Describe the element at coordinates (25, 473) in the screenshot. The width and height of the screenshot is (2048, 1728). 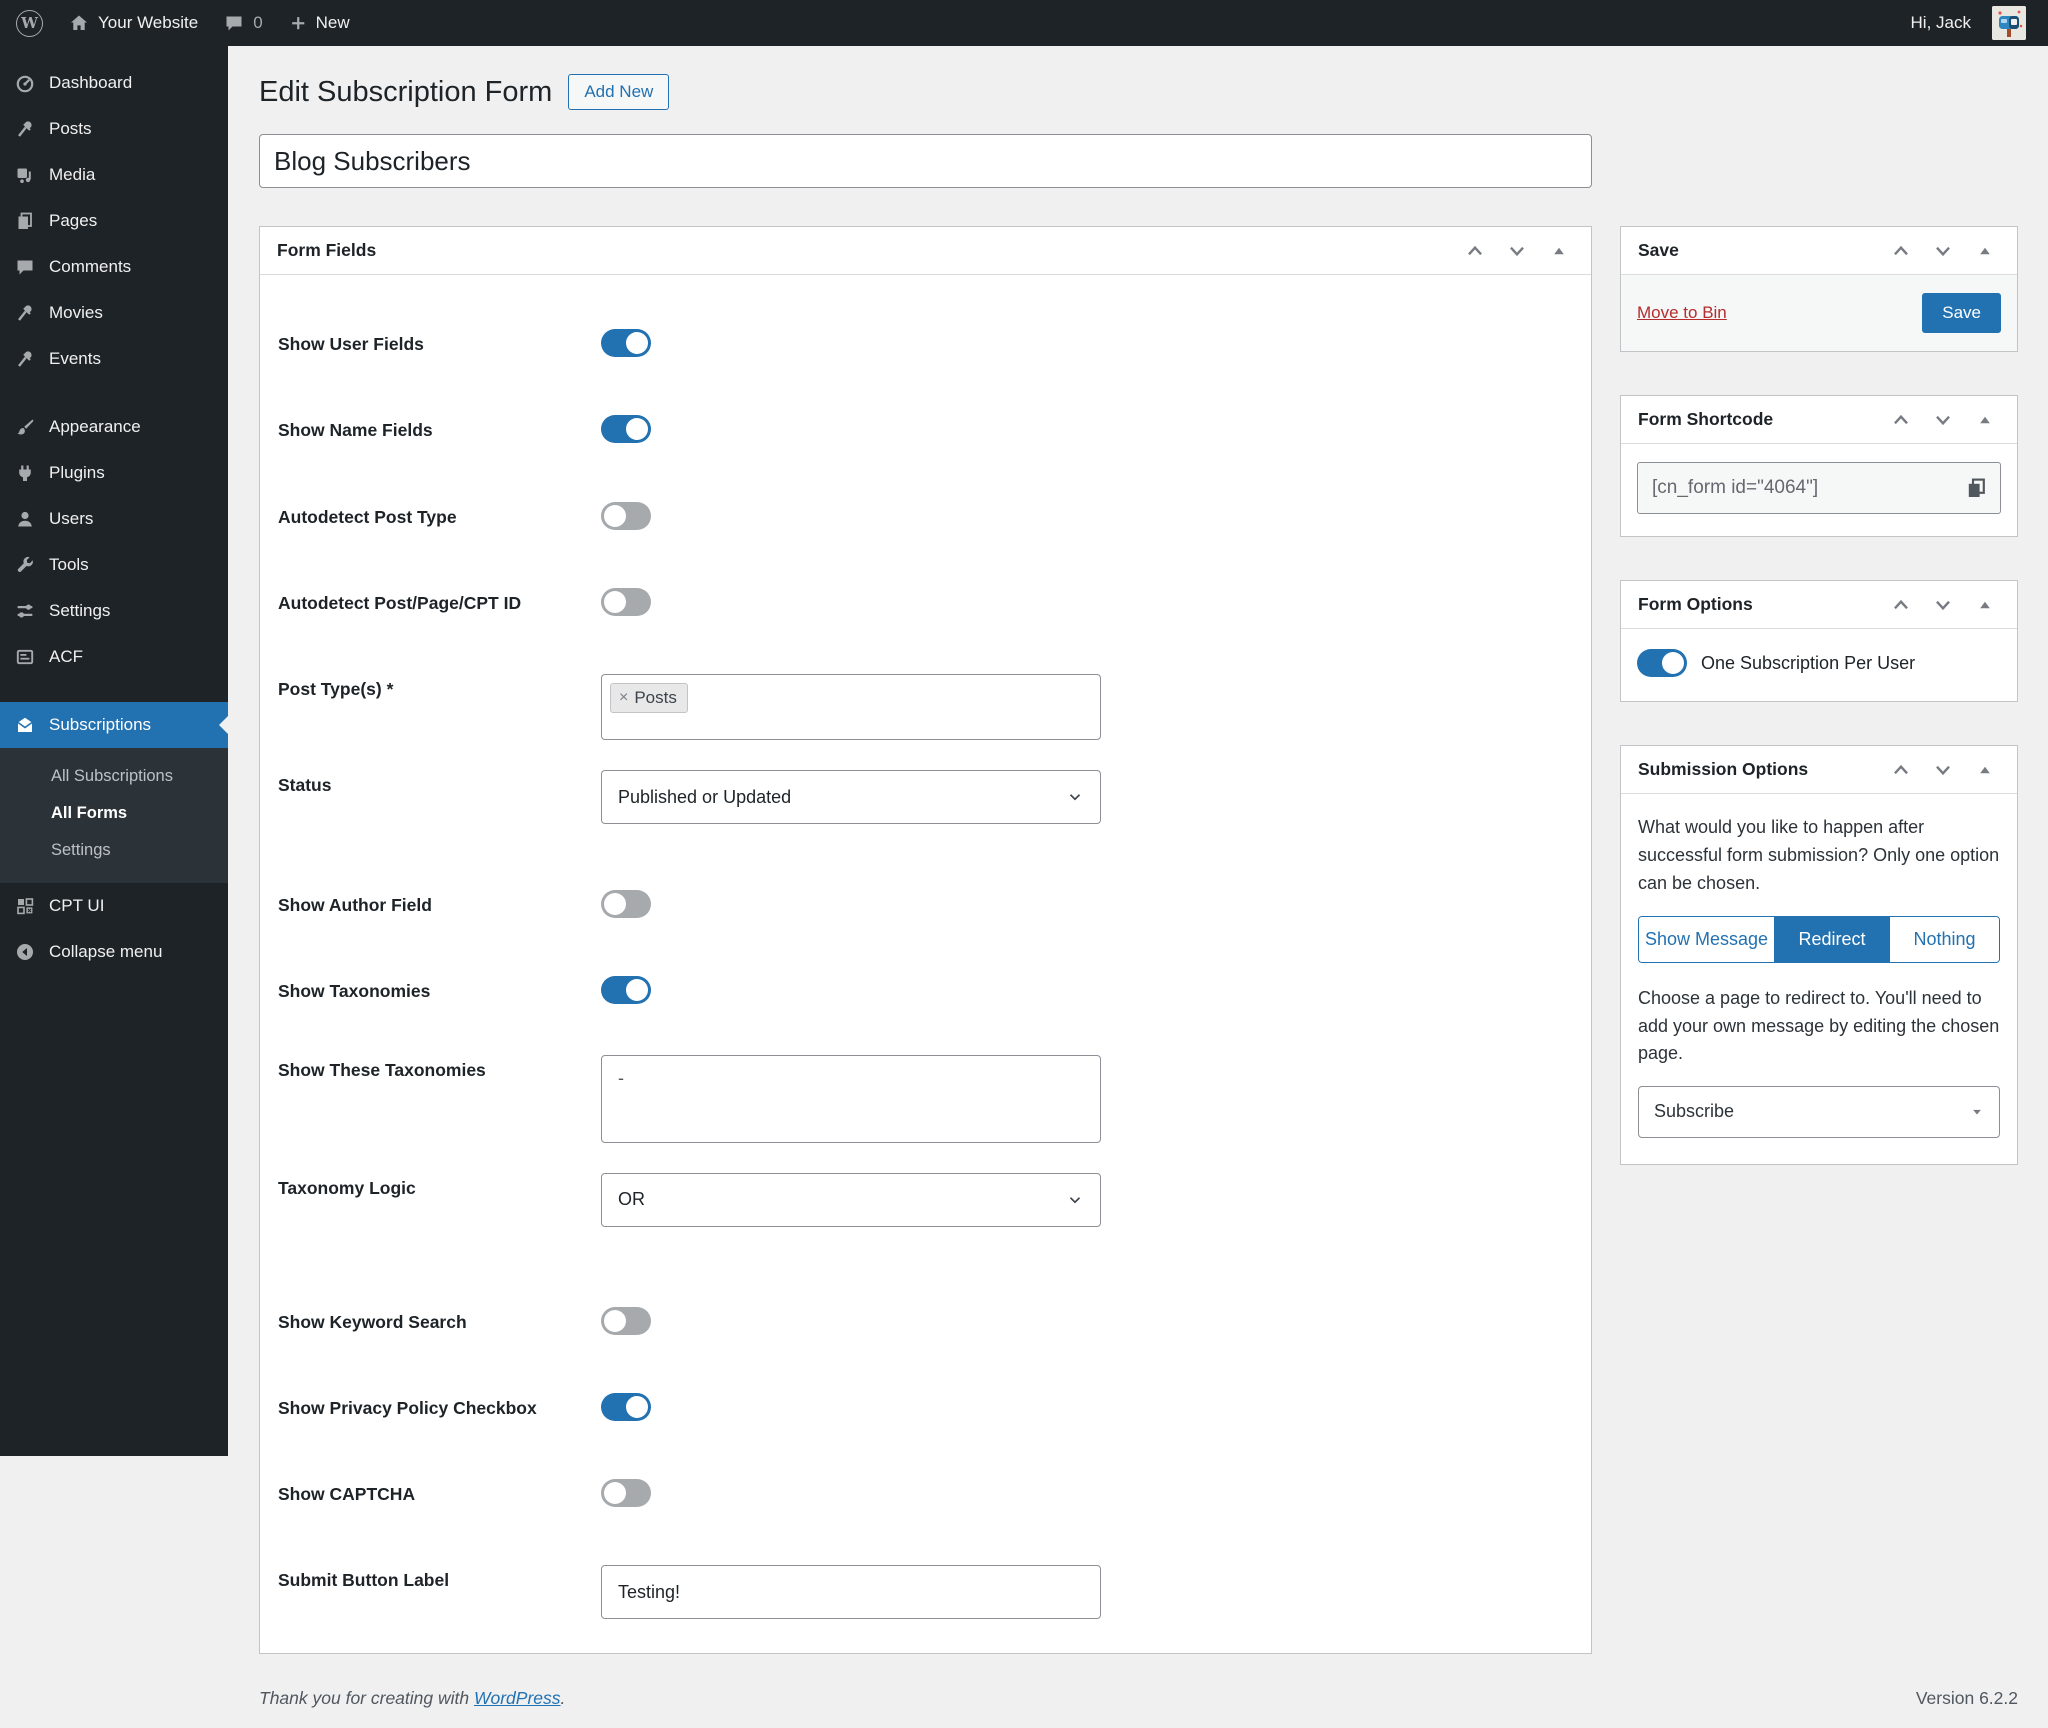
I see `plug-icon` at that location.